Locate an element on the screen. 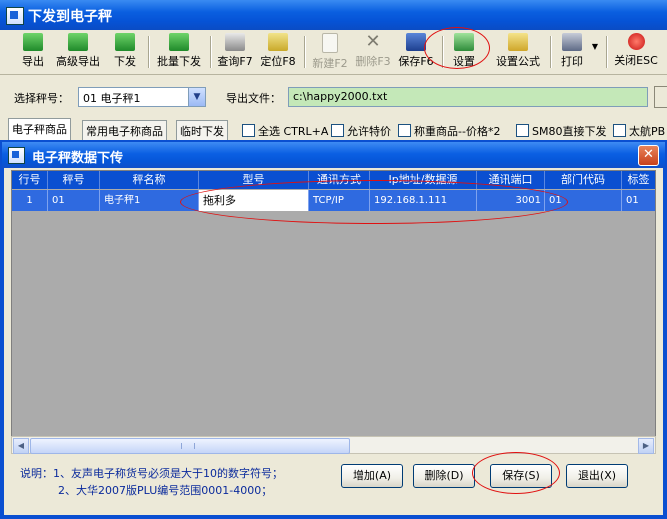 The image size is (667, 519). settings-button: 设置 is located at coordinates (464, 52).